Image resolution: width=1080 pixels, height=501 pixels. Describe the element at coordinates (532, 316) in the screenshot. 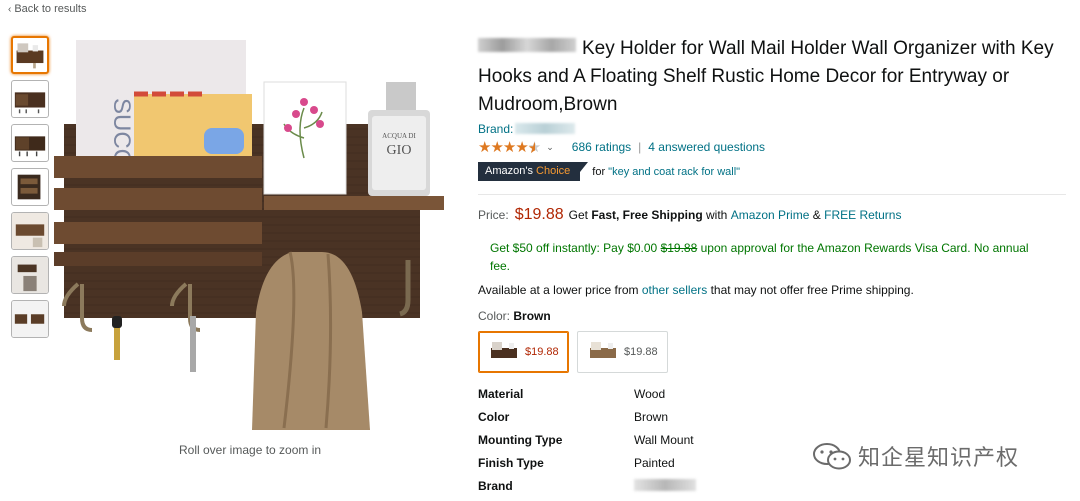

I see `color-value: Brown` at that location.